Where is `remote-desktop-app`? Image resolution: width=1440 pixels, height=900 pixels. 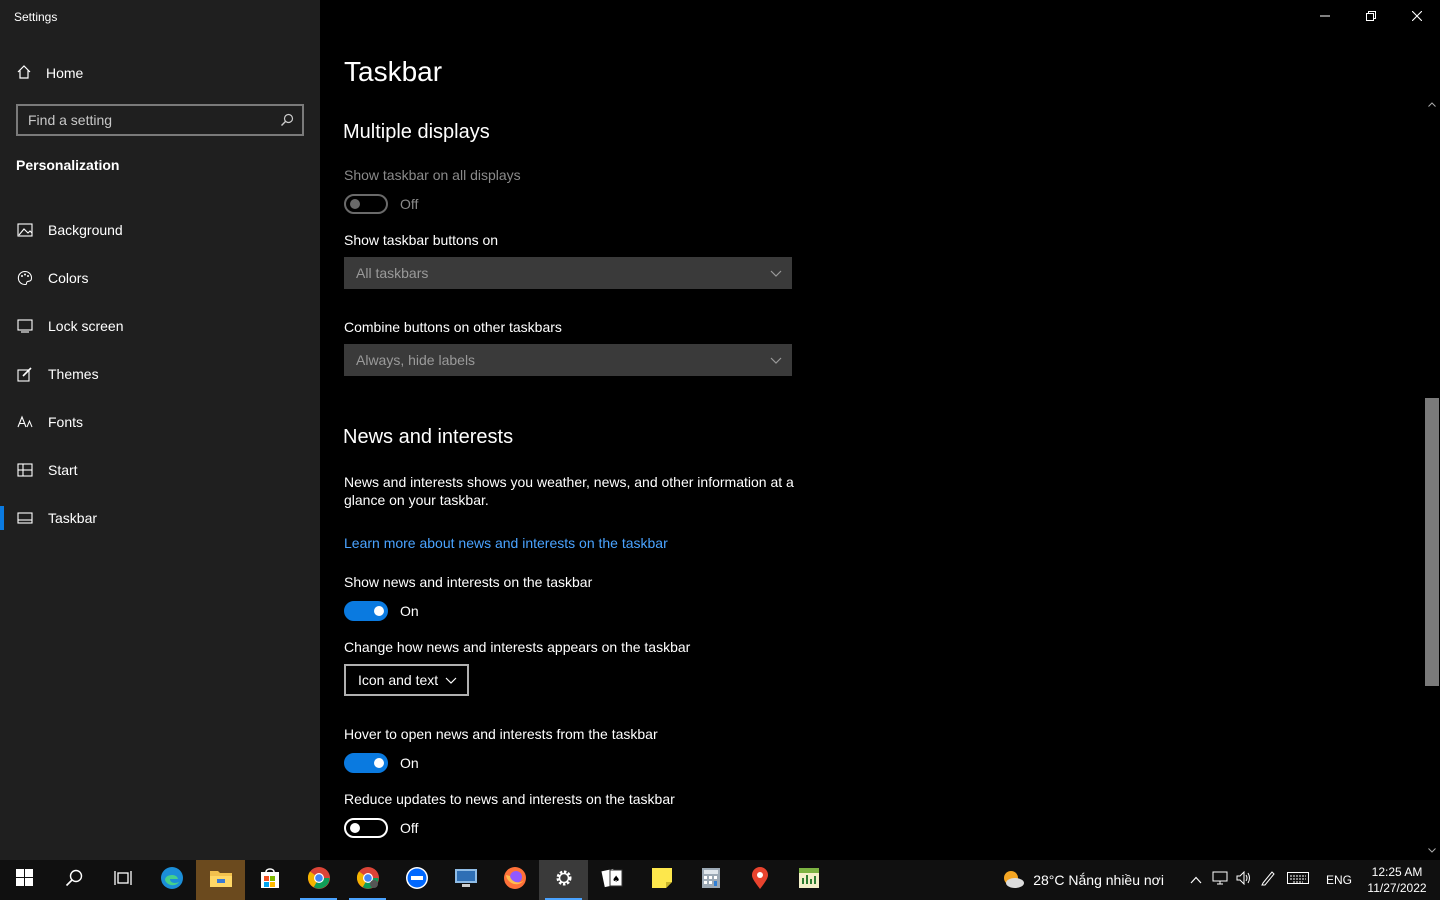
remote-desktop-app is located at coordinates (465, 880).